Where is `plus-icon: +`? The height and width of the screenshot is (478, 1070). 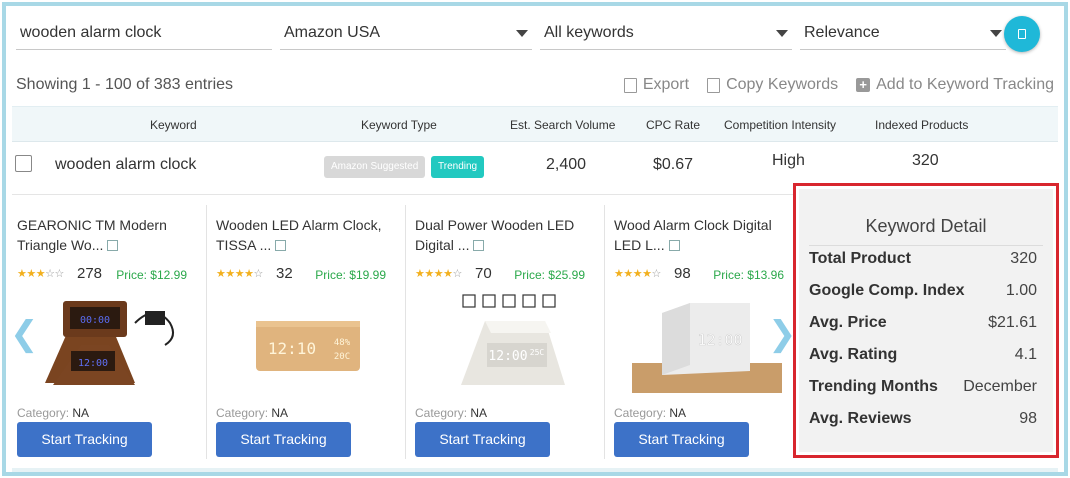
plus-icon: + is located at coordinates (863, 85).